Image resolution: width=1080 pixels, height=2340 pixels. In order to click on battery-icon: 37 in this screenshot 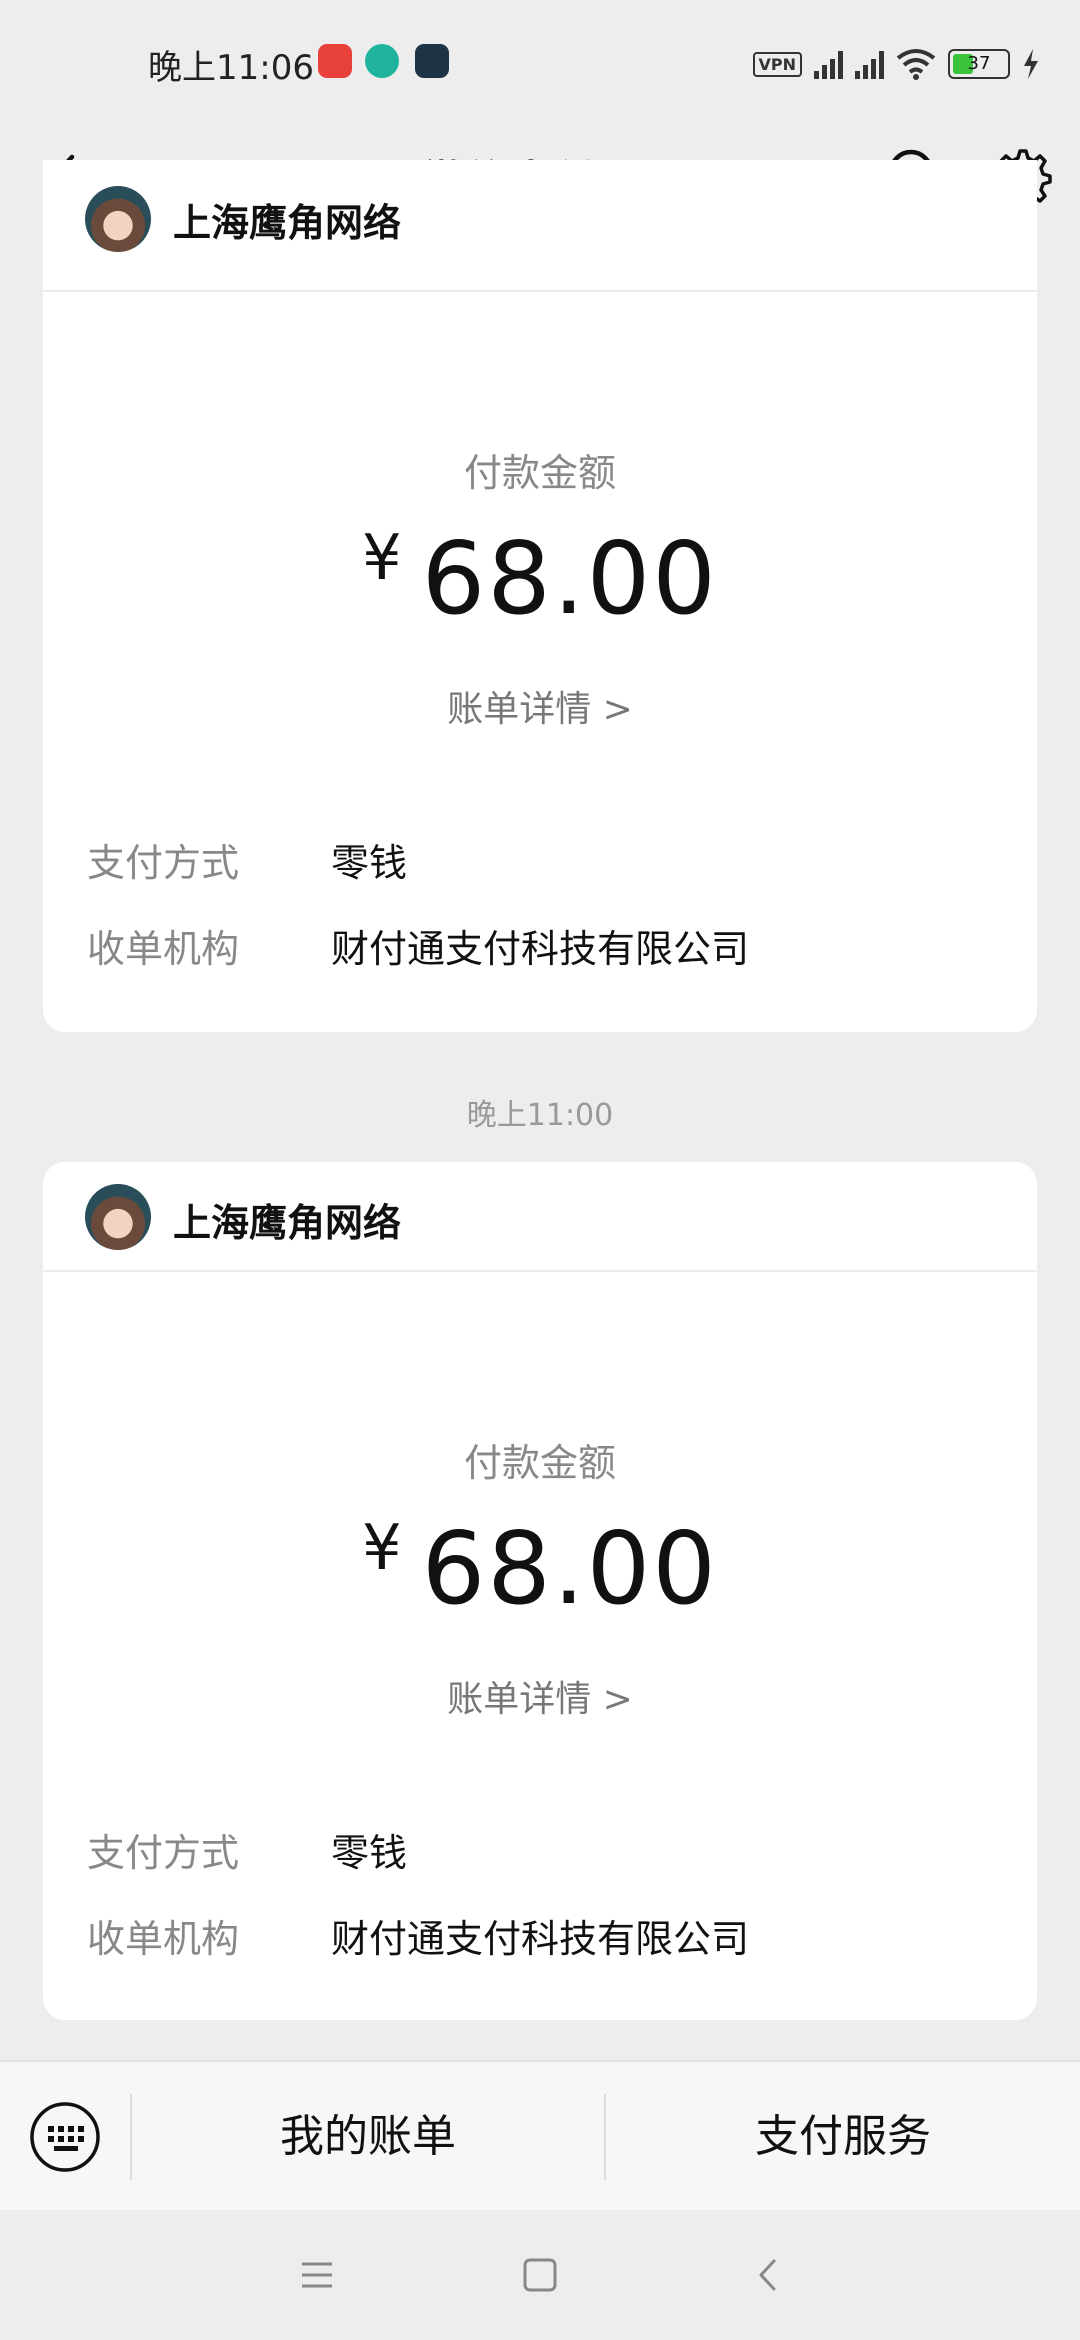, I will do `click(979, 64)`.